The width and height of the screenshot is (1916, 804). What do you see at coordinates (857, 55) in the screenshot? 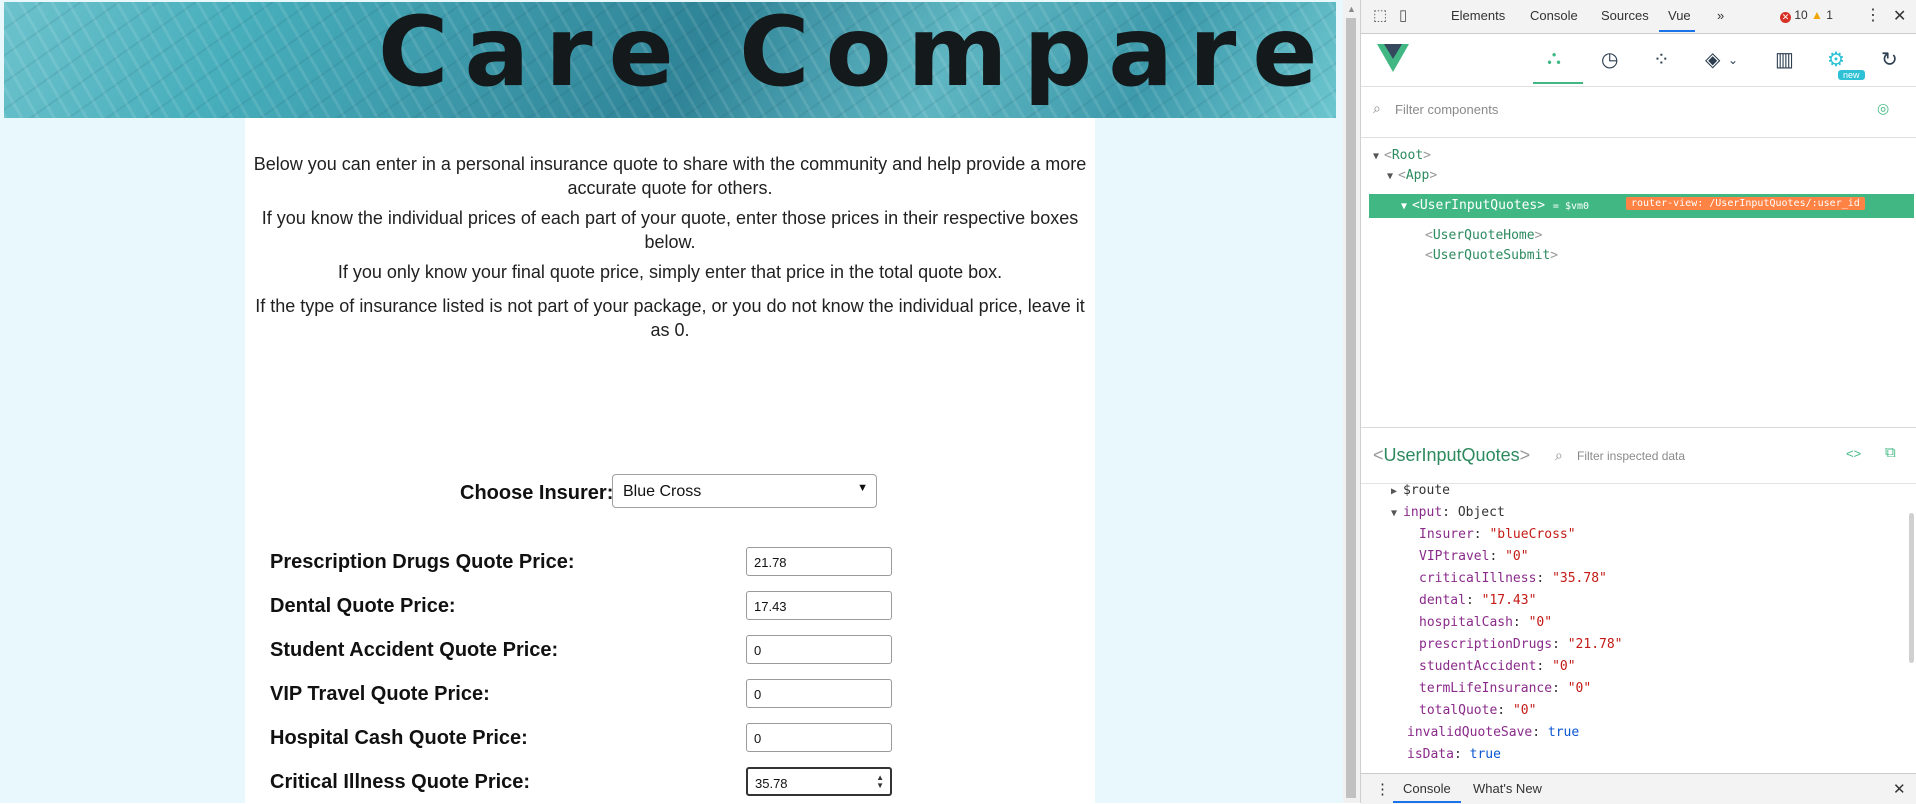
I see `site-title: Care Compare SK` at bounding box center [857, 55].